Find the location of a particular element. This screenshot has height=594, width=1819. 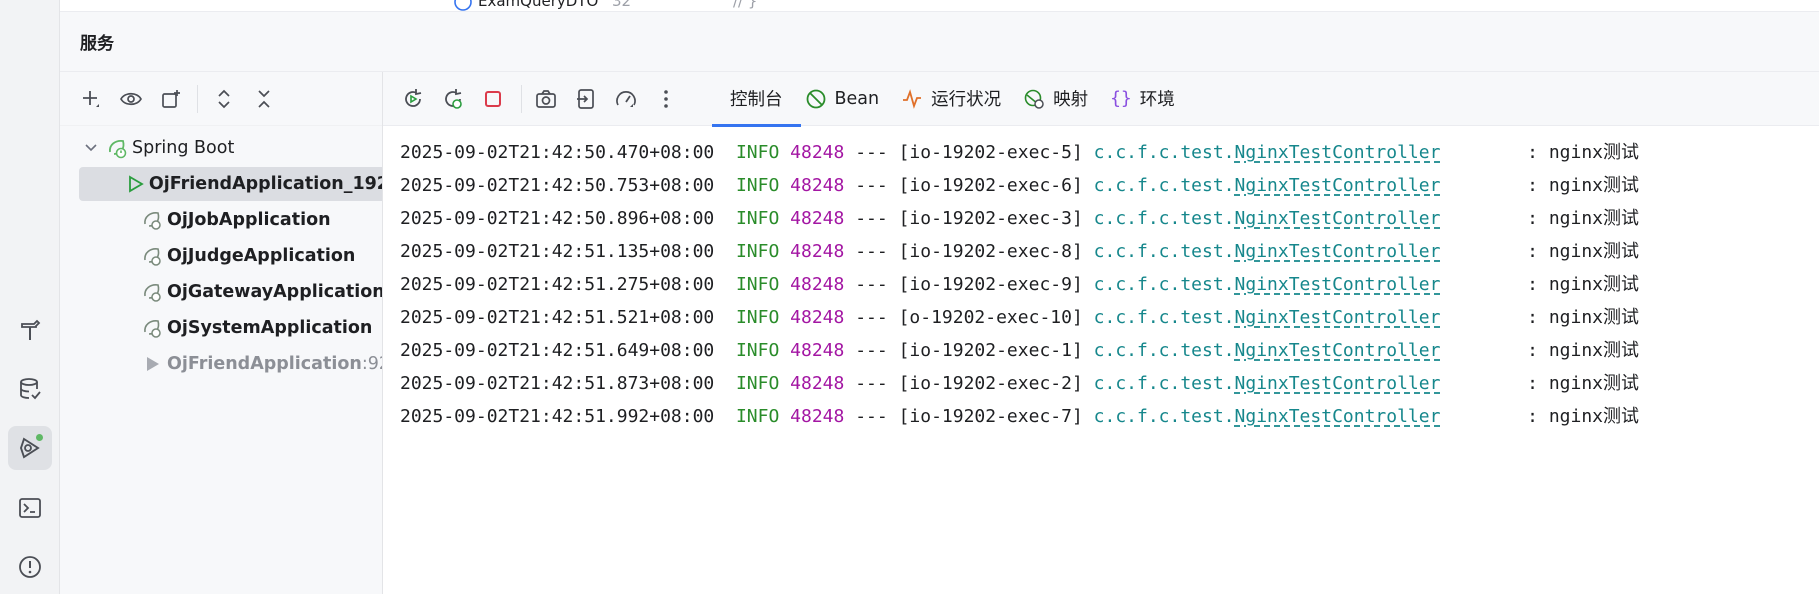

log-thread: [o-19202-exec-10] is located at coordinates (990, 317).